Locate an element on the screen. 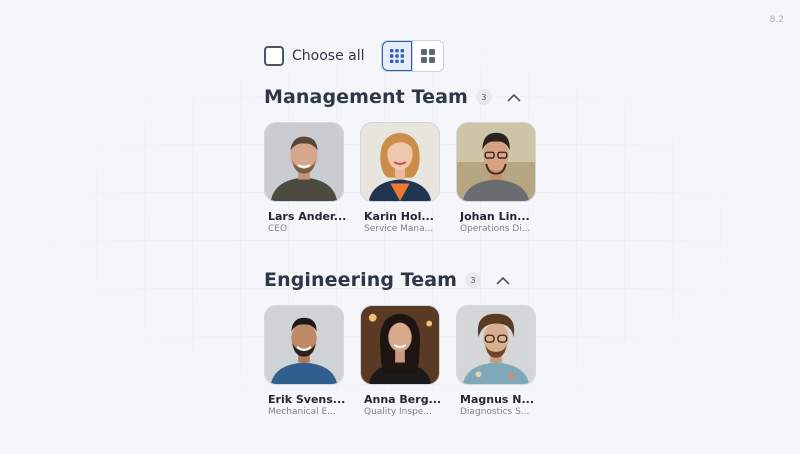 Image resolution: width=800 pixels, height=454 pixels. grid-large-view-button is located at coordinates (427, 56).